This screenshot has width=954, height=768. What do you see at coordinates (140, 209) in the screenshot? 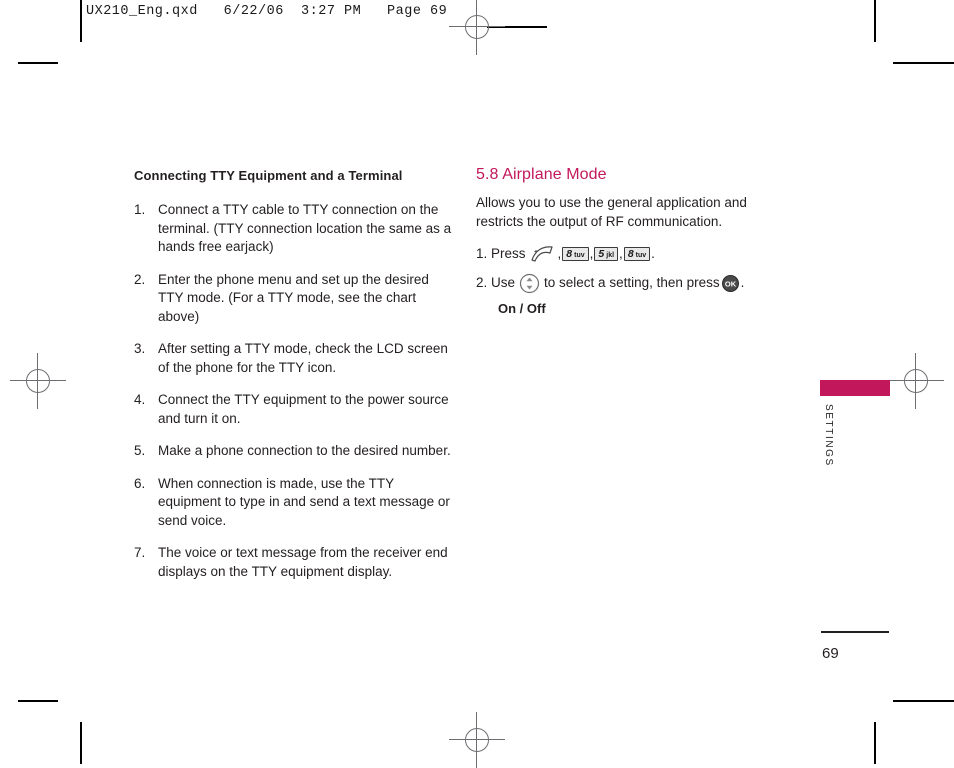
I see `step-number: 1.` at bounding box center [140, 209].